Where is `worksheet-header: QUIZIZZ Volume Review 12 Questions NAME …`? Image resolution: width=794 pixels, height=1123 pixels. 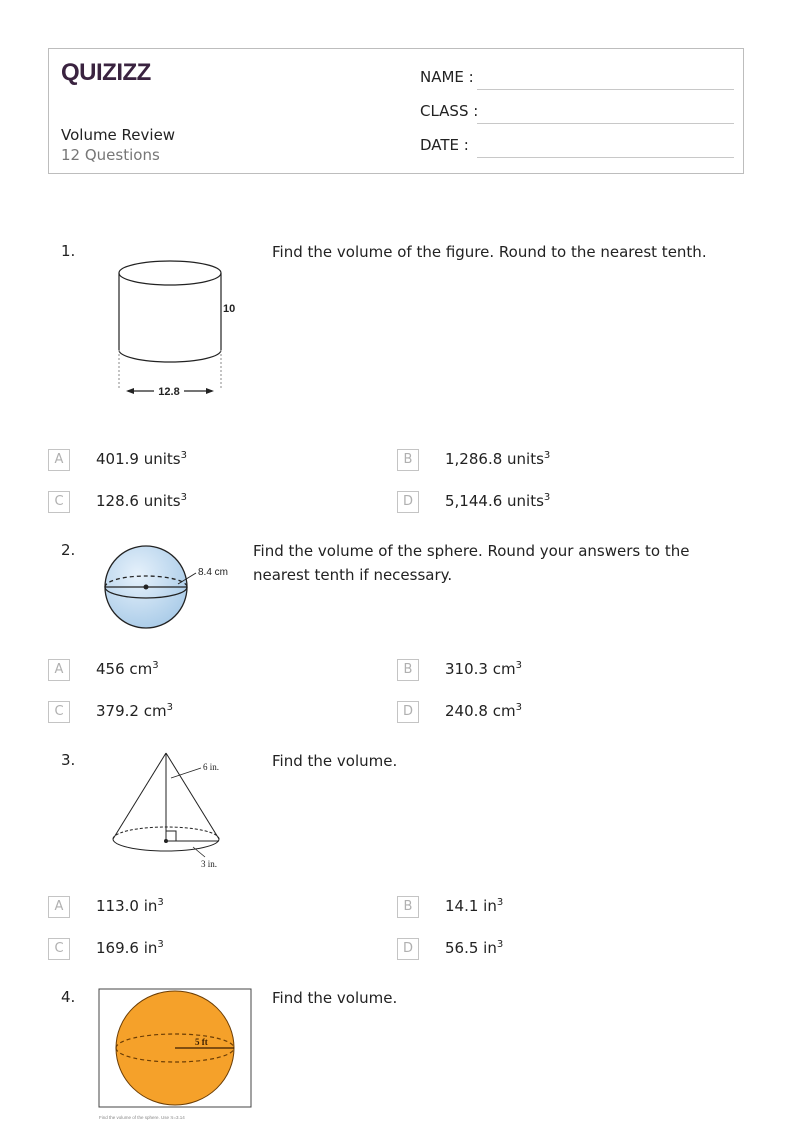 worksheet-header: QUIZIZZ Volume Review 12 Questions NAME … is located at coordinates (396, 111).